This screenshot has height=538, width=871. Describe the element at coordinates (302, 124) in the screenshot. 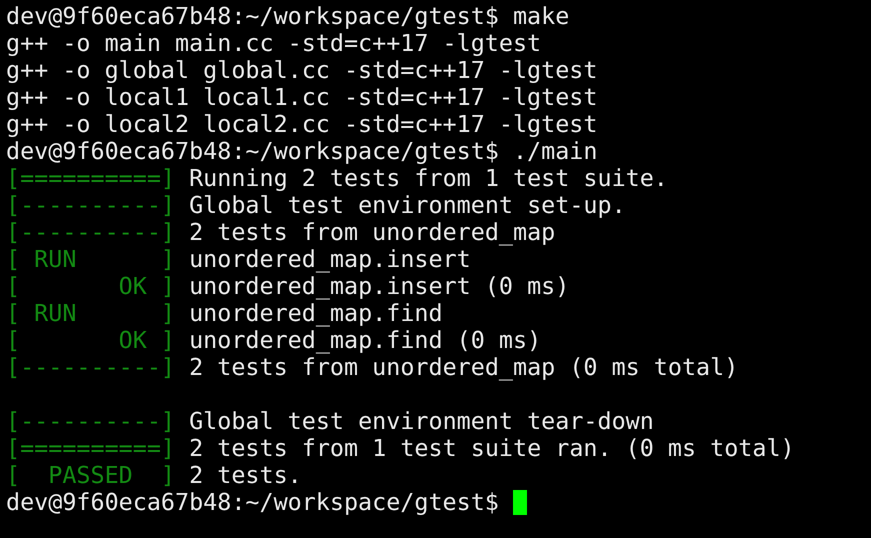

I see `terminal-line: g++ -o local2 local2.cc -std=c++17 -lgtest` at that location.